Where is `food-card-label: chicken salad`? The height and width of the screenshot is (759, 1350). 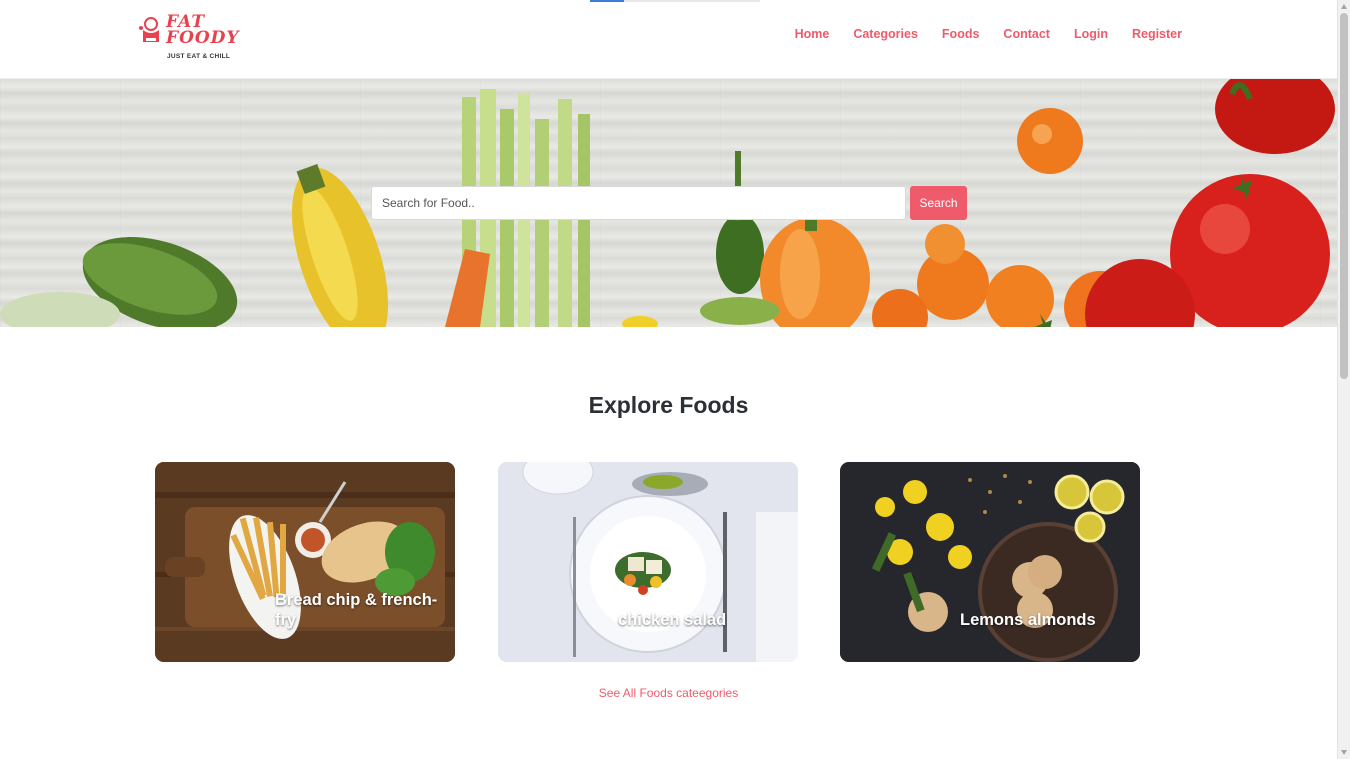
food-card-label: chicken salad is located at coordinates (672, 620).